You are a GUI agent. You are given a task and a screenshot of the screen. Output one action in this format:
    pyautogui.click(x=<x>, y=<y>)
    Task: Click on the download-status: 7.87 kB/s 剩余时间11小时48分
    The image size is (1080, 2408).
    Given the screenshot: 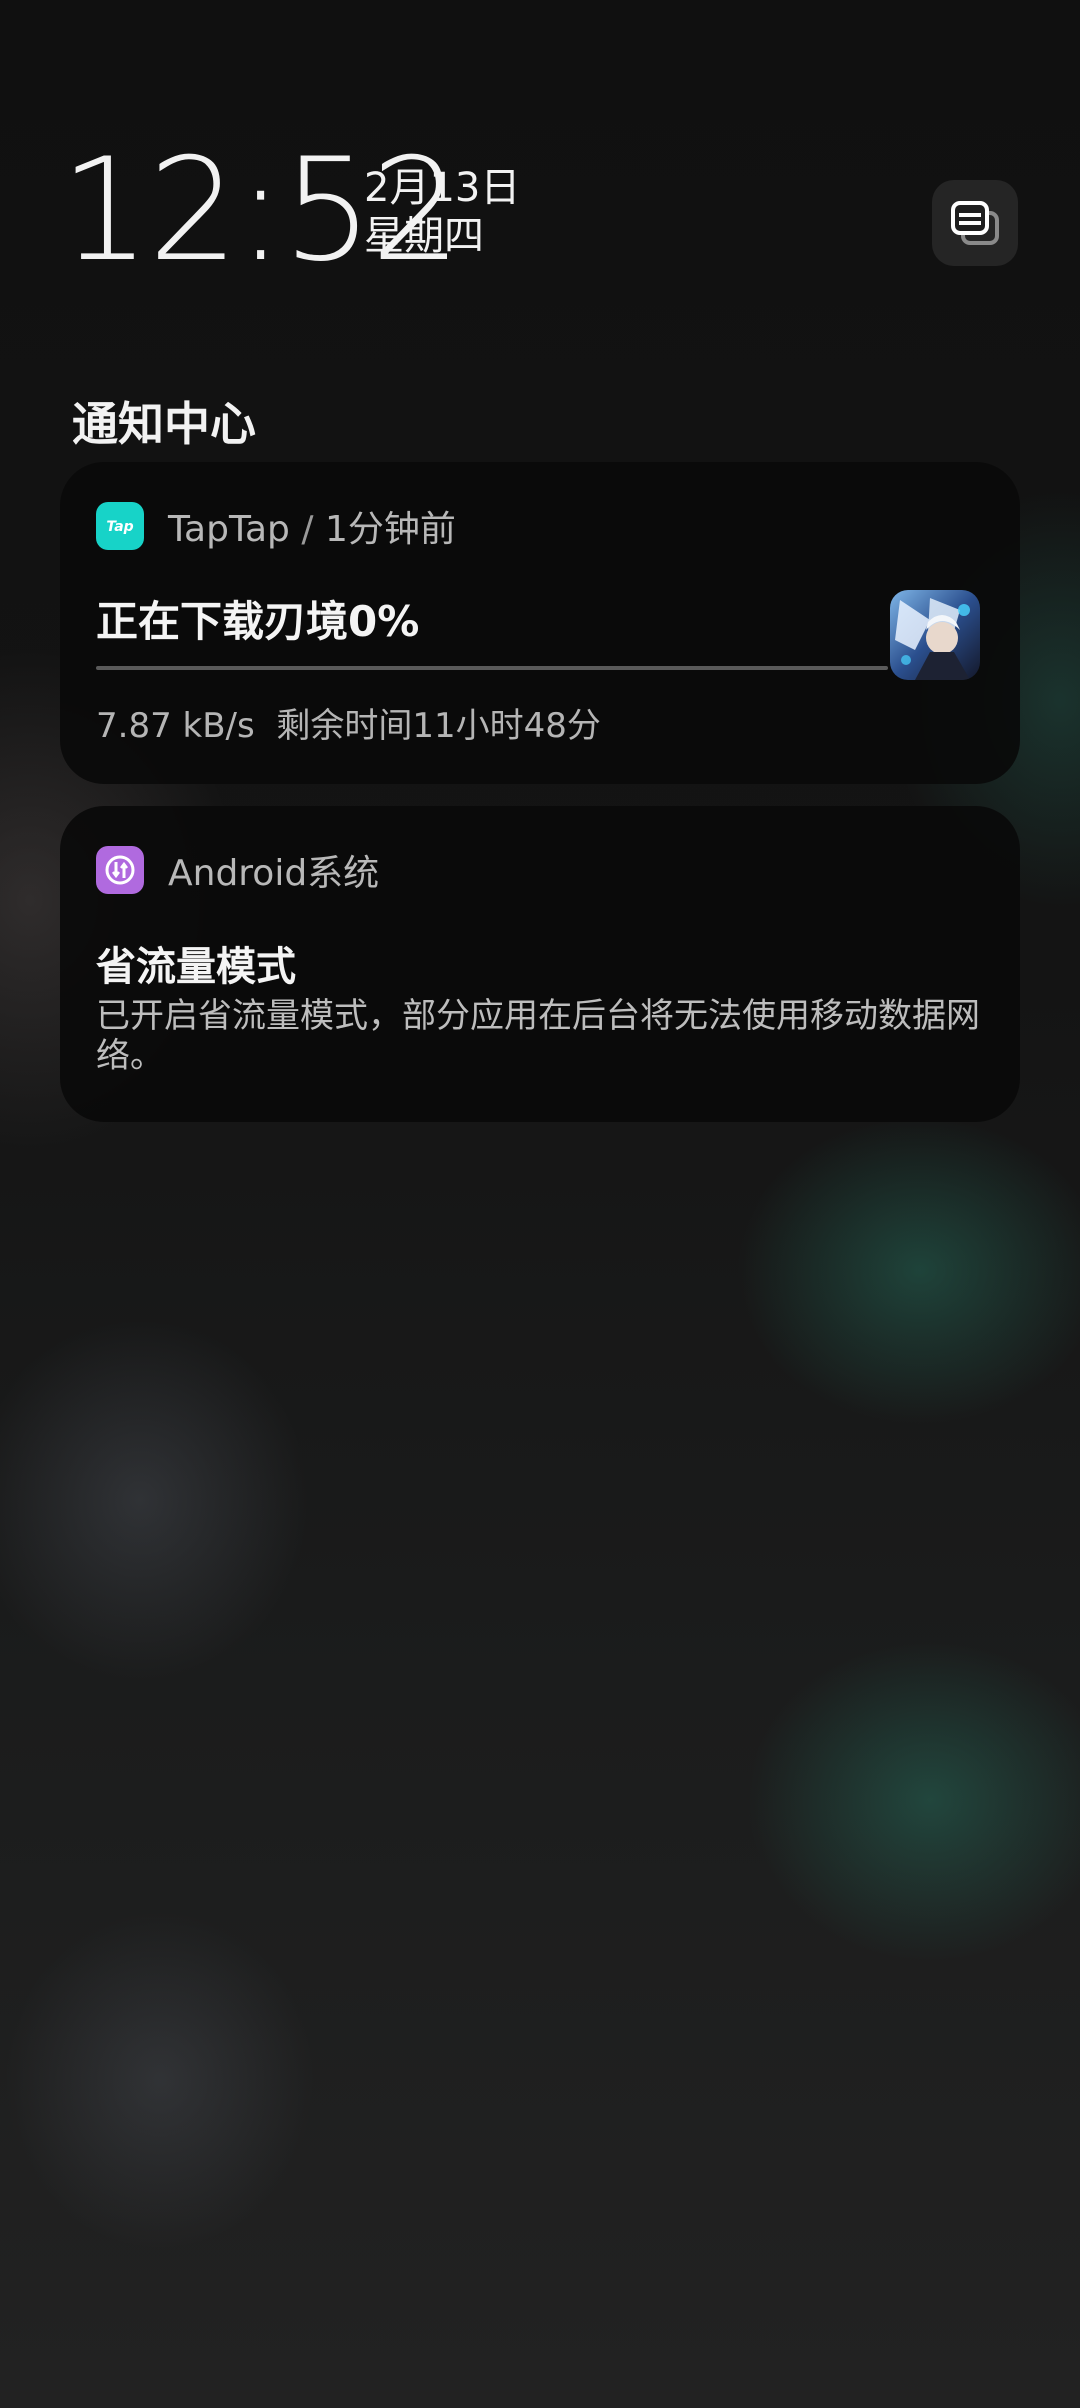 What is the action you would take?
    pyautogui.click(x=348, y=722)
    